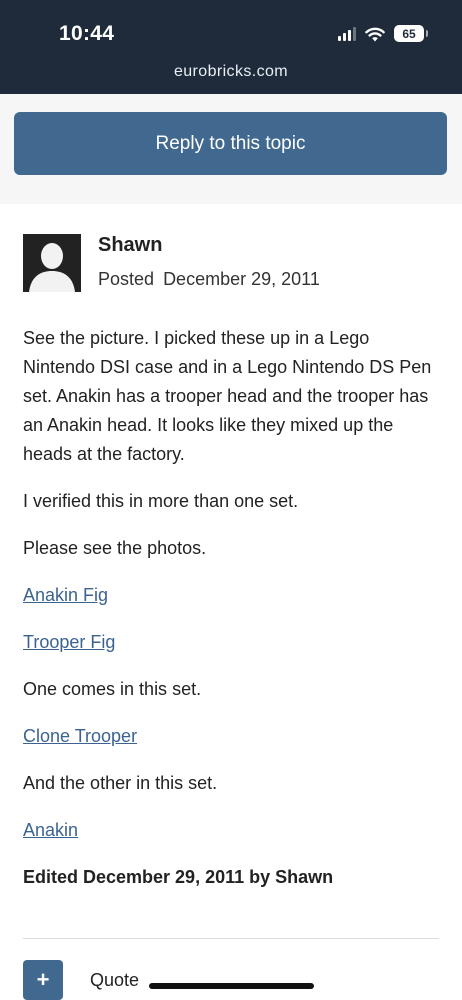 This screenshot has height=1000, width=462. I want to click on status-time: 10:44, so click(87, 33).